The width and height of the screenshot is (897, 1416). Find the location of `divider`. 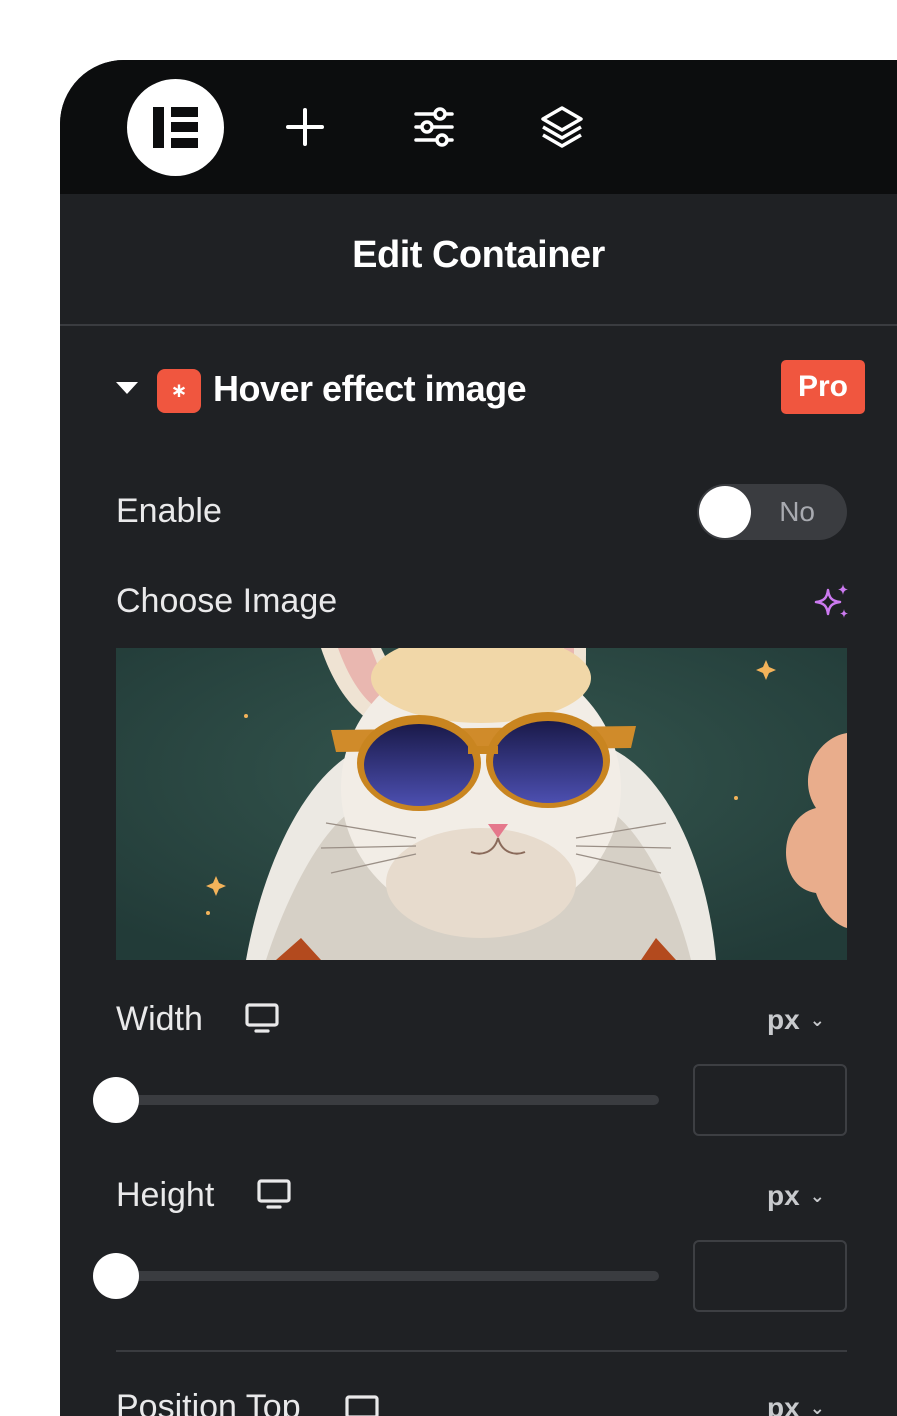

divider is located at coordinates (481, 1351).